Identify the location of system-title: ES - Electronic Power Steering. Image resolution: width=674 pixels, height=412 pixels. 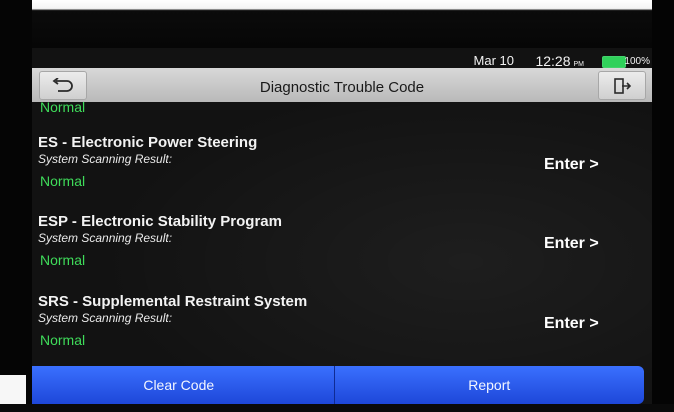
(148, 142).